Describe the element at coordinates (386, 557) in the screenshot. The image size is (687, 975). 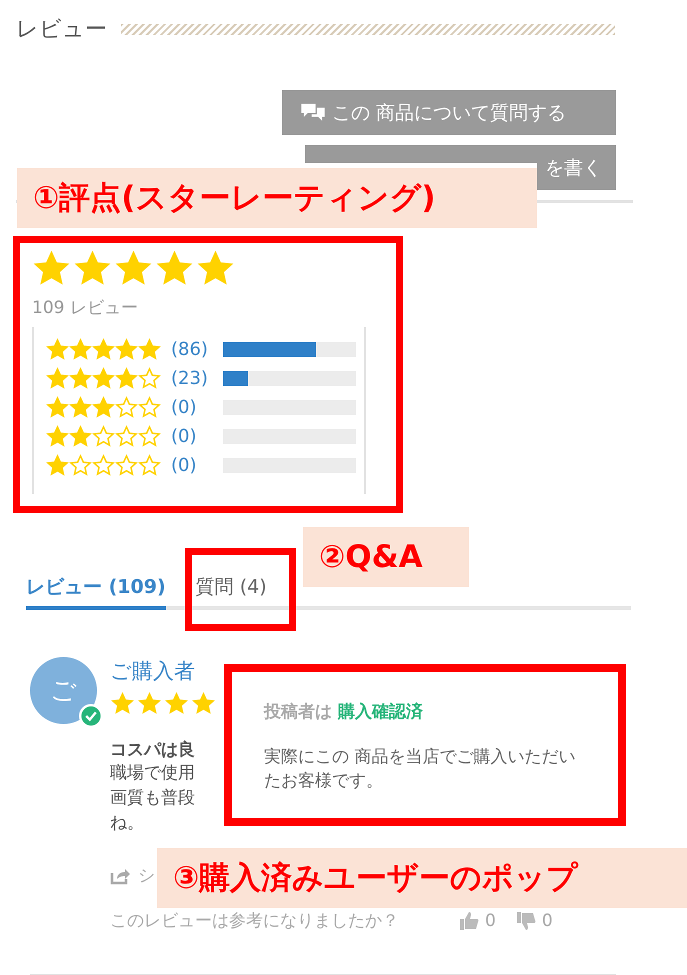
I see `callout-label: ②Q&A` at that location.